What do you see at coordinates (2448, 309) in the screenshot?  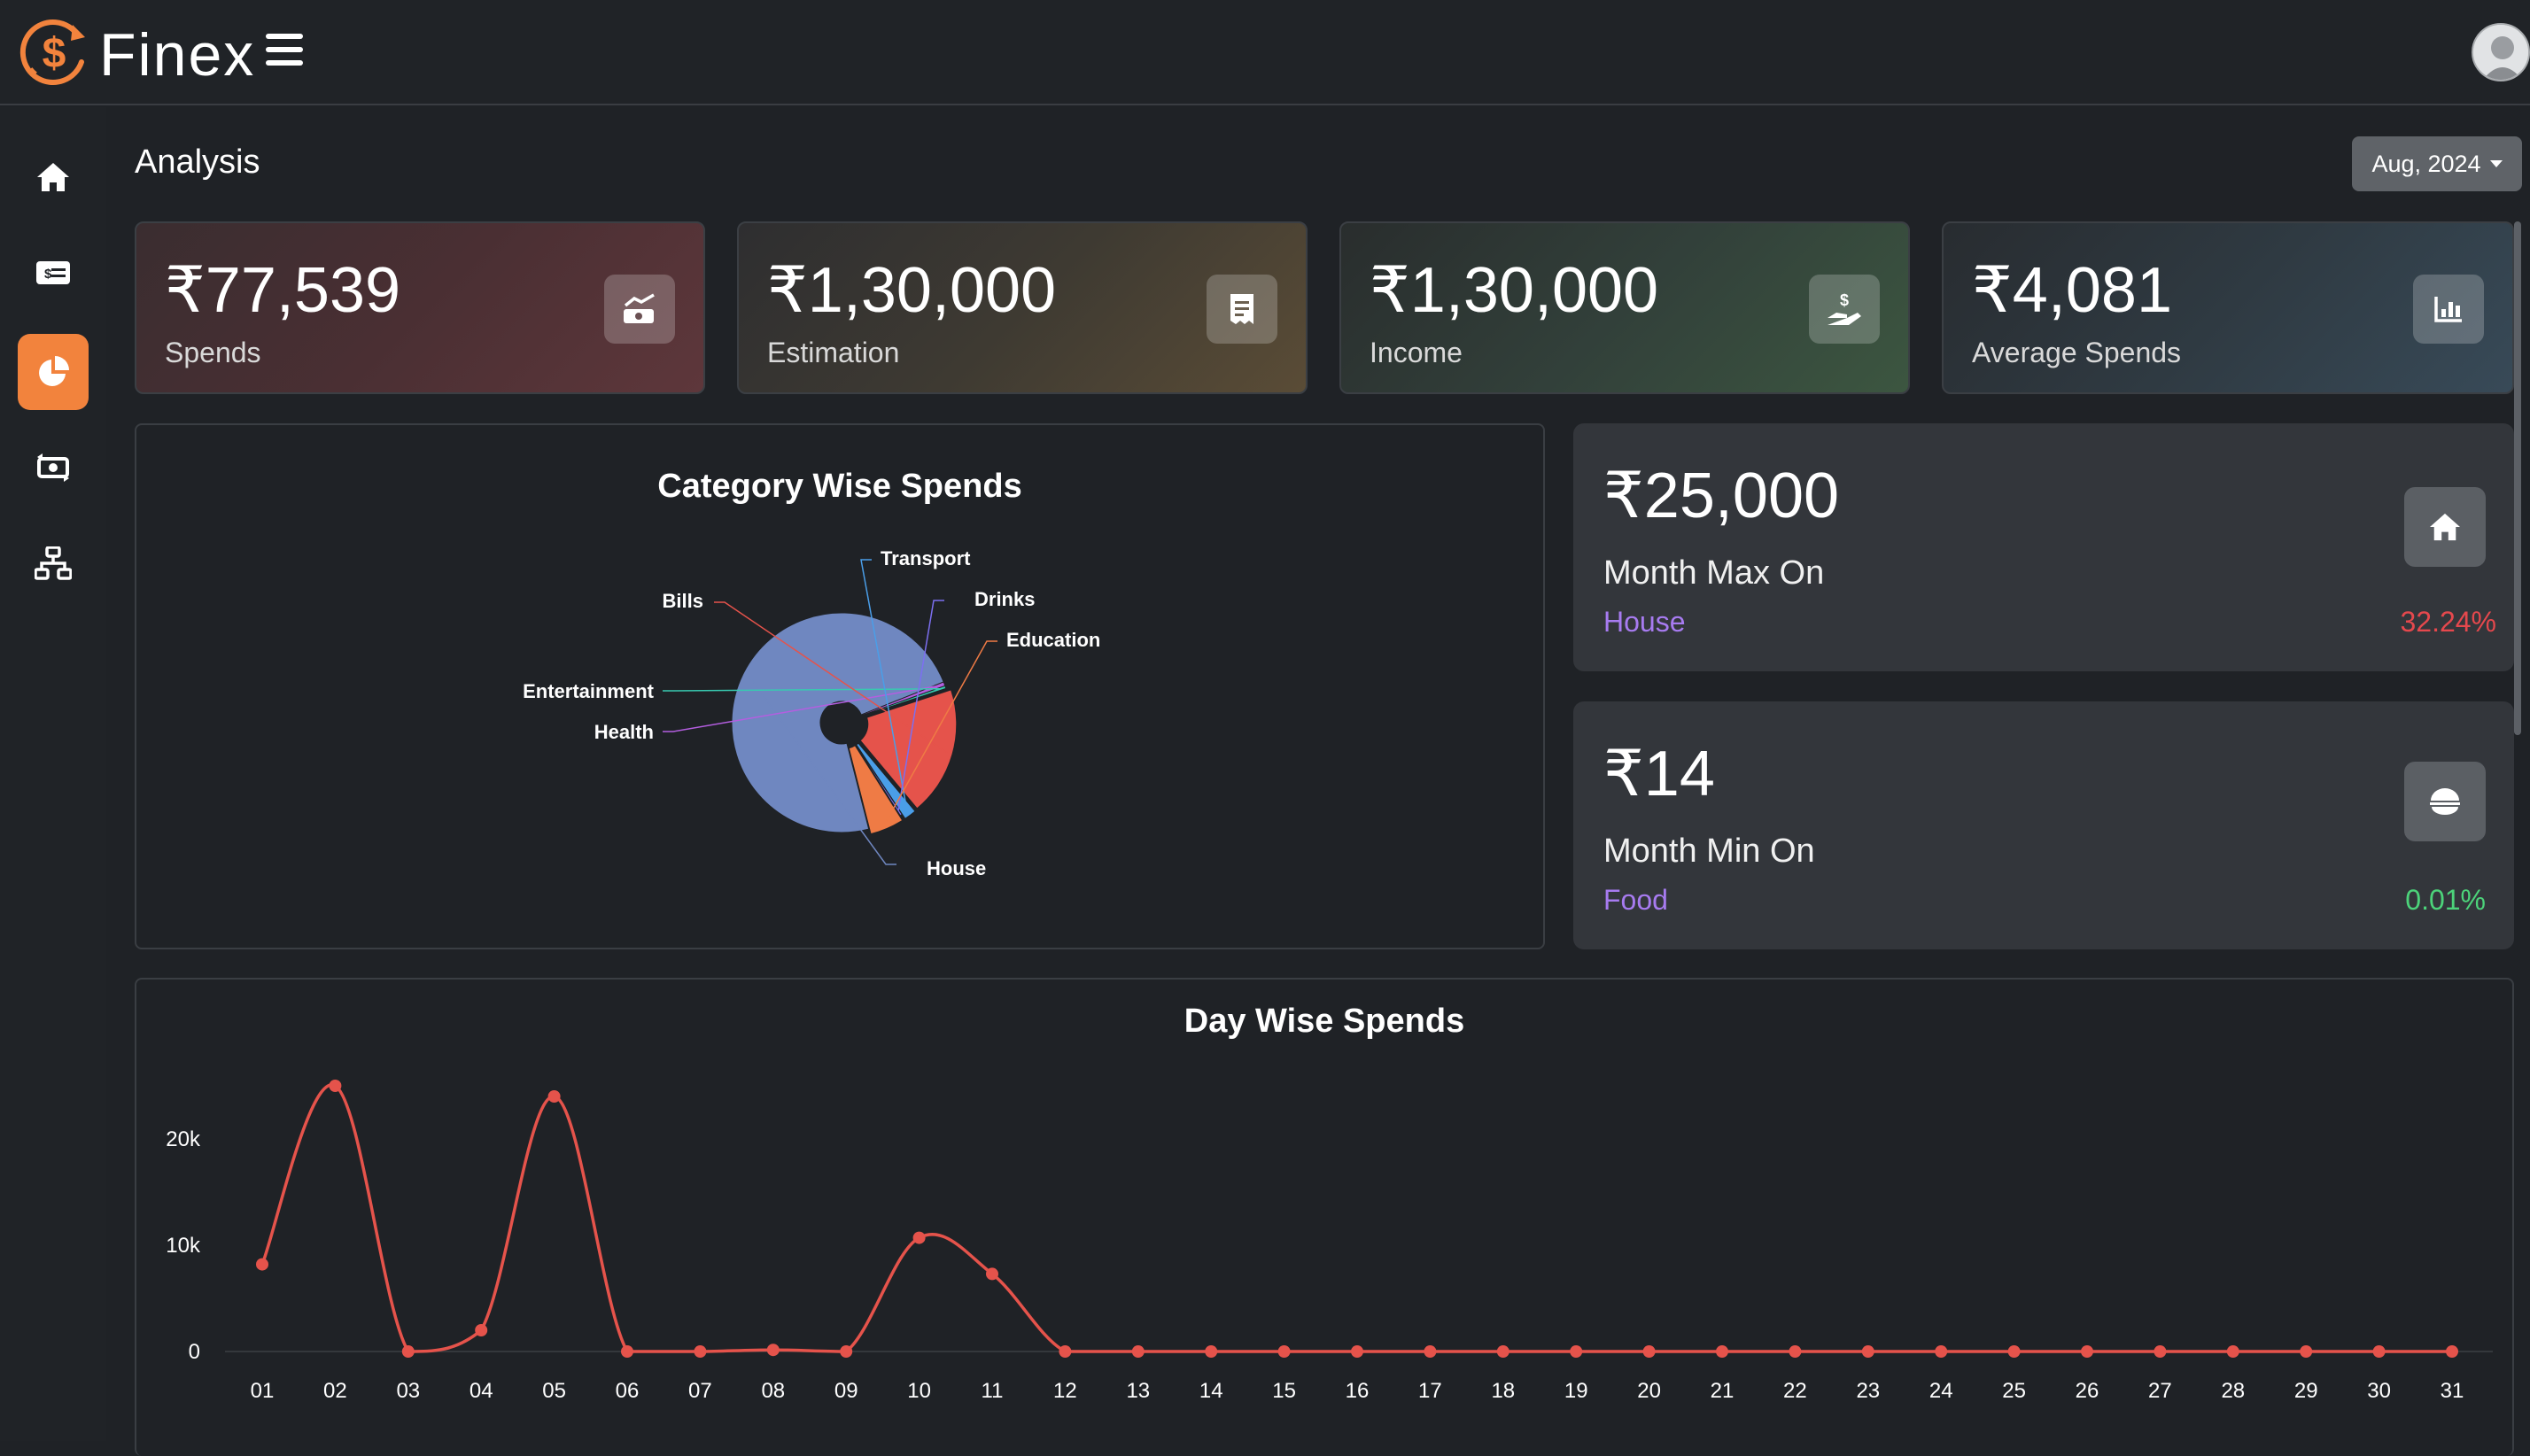 I see `chart-simple-icon` at bounding box center [2448, 309].